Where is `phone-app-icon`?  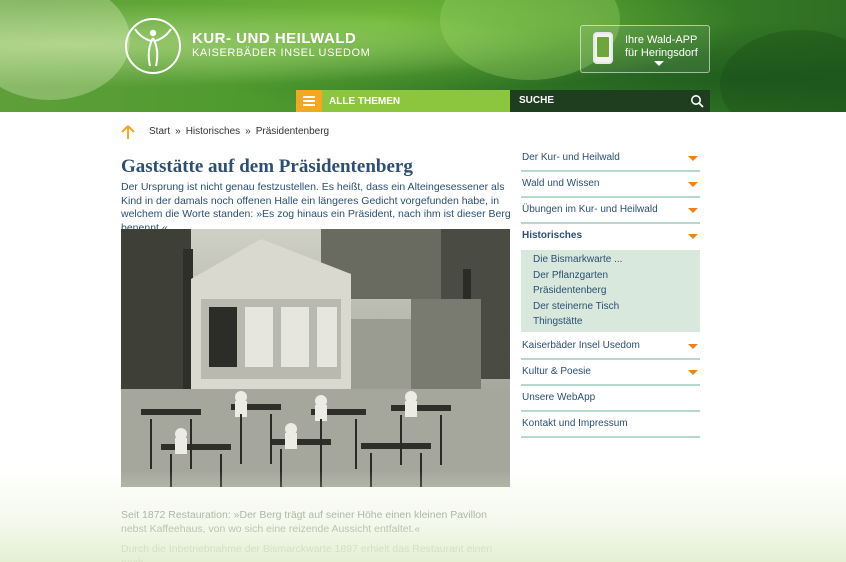 phone-app-icon is located at coordinates (603, 48).